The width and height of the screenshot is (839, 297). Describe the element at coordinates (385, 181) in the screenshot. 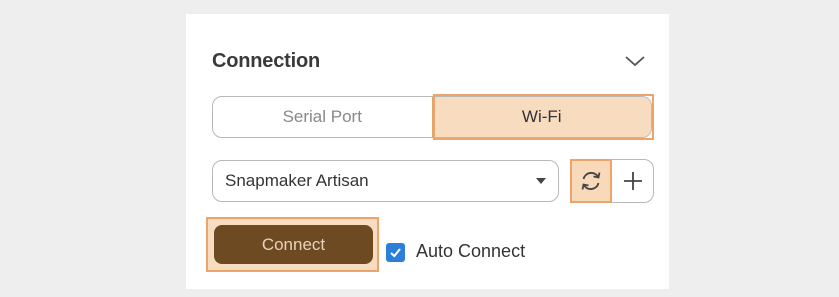

I see `device-select: Snapmaker Artisan` at that location.